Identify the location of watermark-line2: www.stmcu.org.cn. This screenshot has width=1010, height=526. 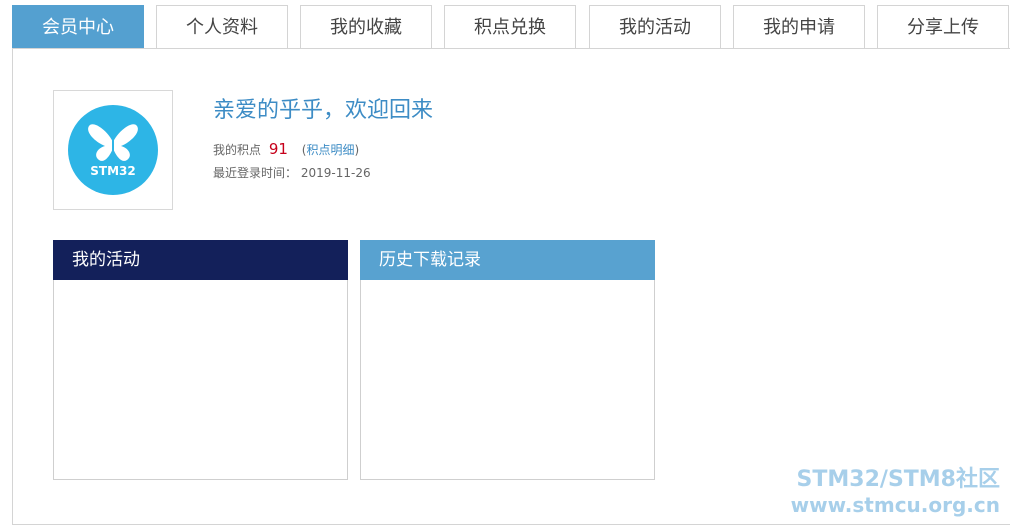
(895, 505).